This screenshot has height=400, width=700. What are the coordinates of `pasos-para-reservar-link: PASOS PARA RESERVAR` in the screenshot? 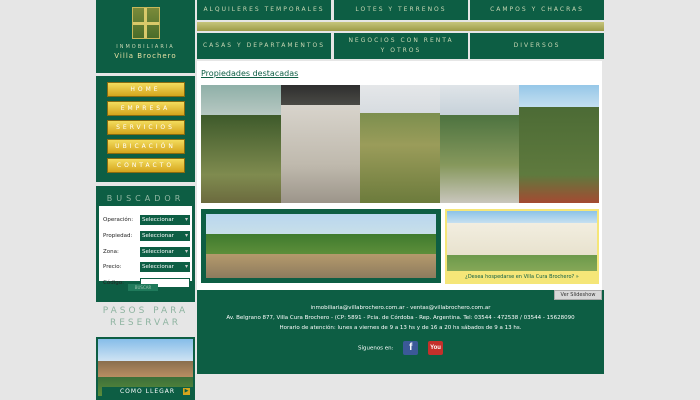 It's located at (145, 320).